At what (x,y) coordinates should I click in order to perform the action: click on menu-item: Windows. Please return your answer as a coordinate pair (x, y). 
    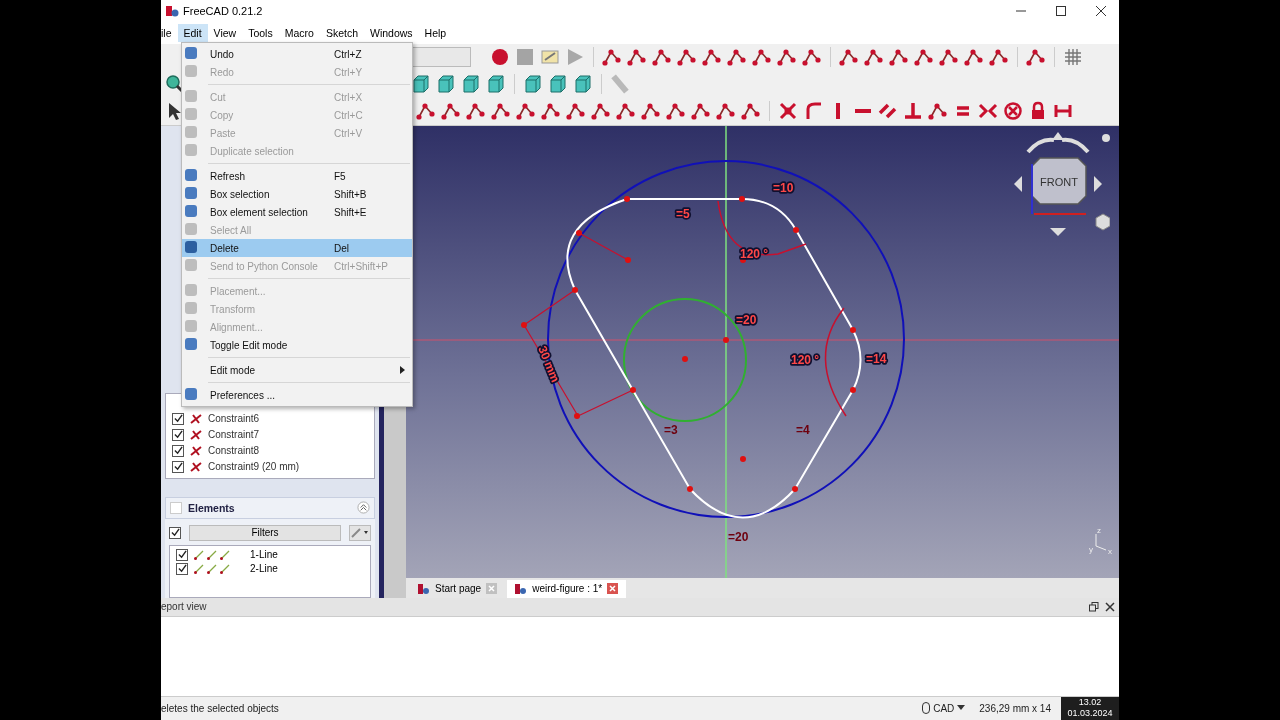
    Looking at the image, I should click on (391, 32).